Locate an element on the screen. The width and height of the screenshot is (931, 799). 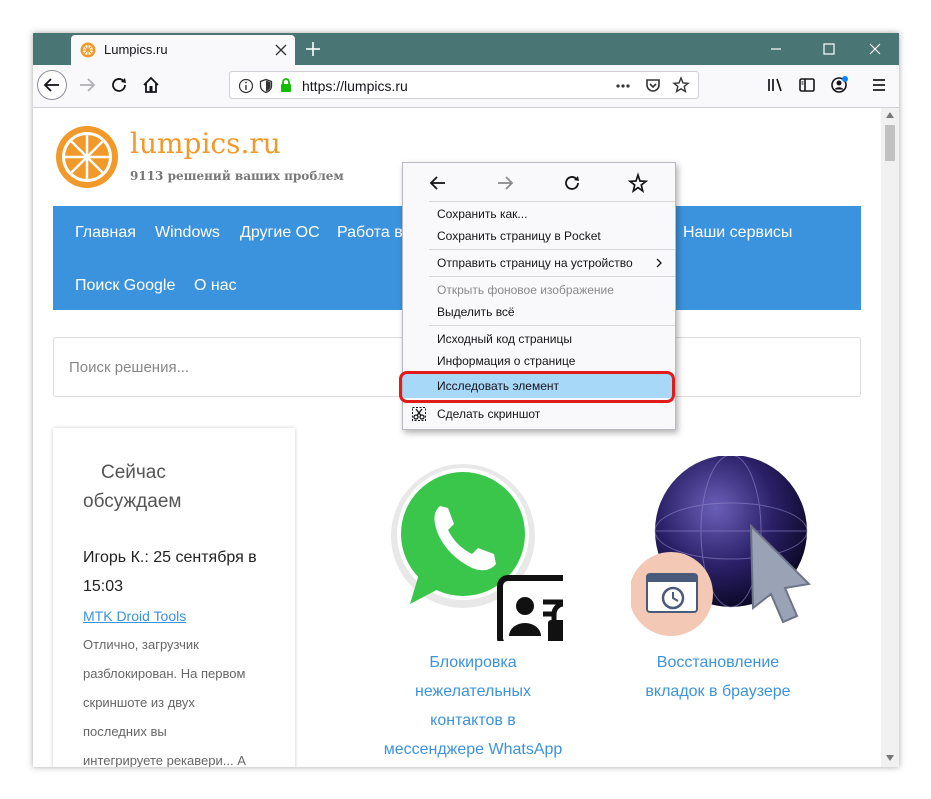
tab-title: Lumpics.ru is located at coordinates (136, 49).